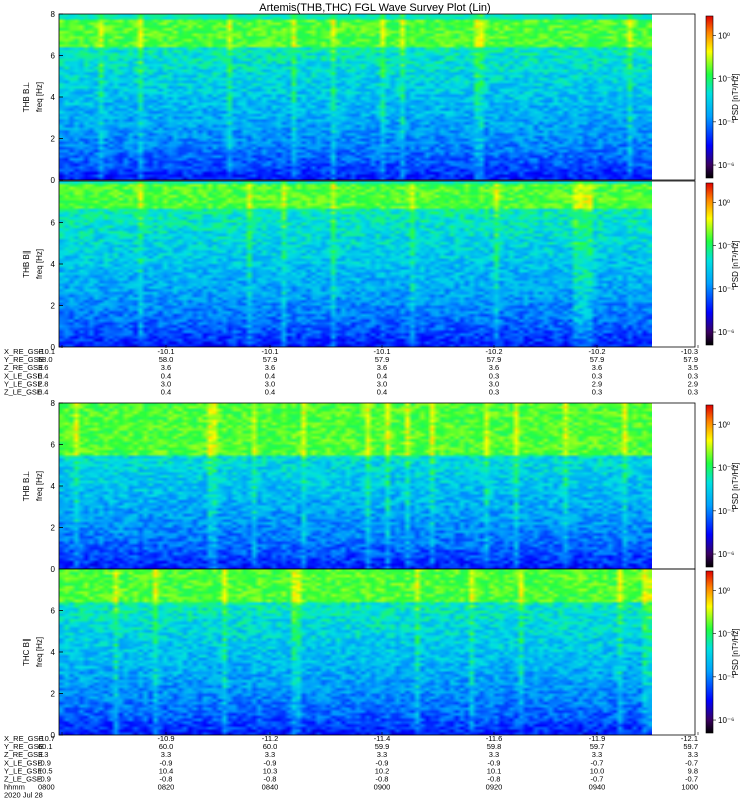 This screenshot has height=800, width=750. What do you see at coordinates (494, 787) in the screenshot?
I see `ephem-value: 0920` at bounding box center [494, 787].